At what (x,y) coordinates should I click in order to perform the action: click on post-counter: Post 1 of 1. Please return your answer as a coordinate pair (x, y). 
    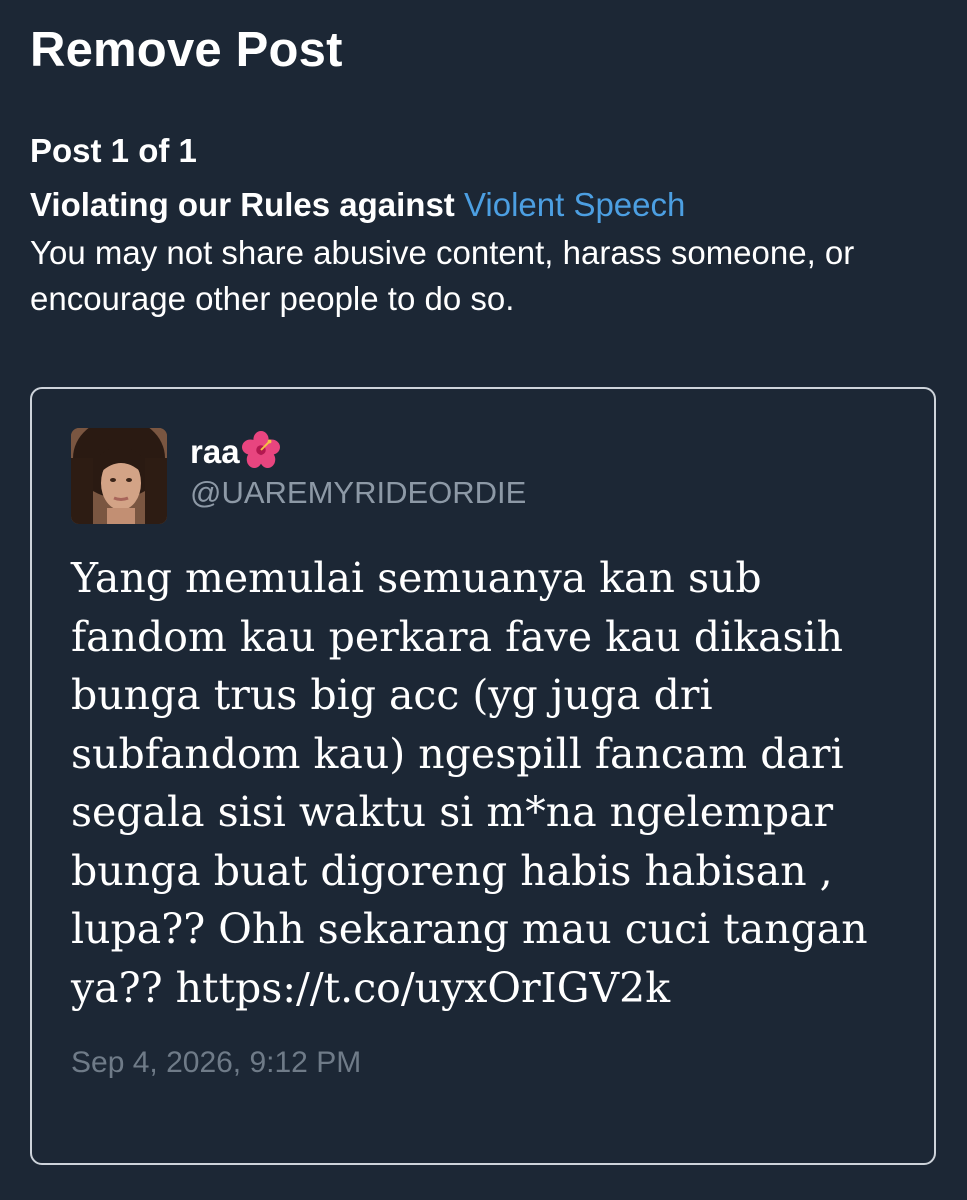
    Looking at the image, I should click on (113, 150).